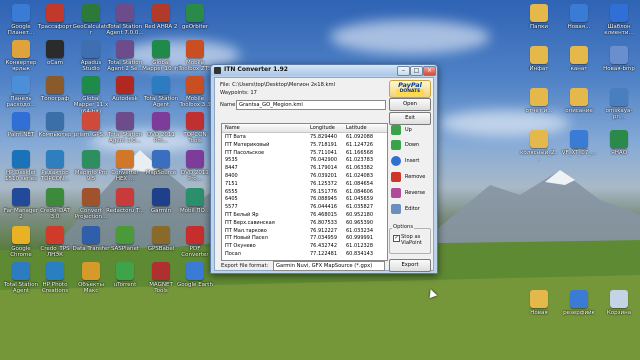 This screenshot has width=640, height=360. What do you see at coordinates (161, 17) in the screenshot?
I see `desktop-icon: Red AHRA 2` at bounding box center [161, 17].